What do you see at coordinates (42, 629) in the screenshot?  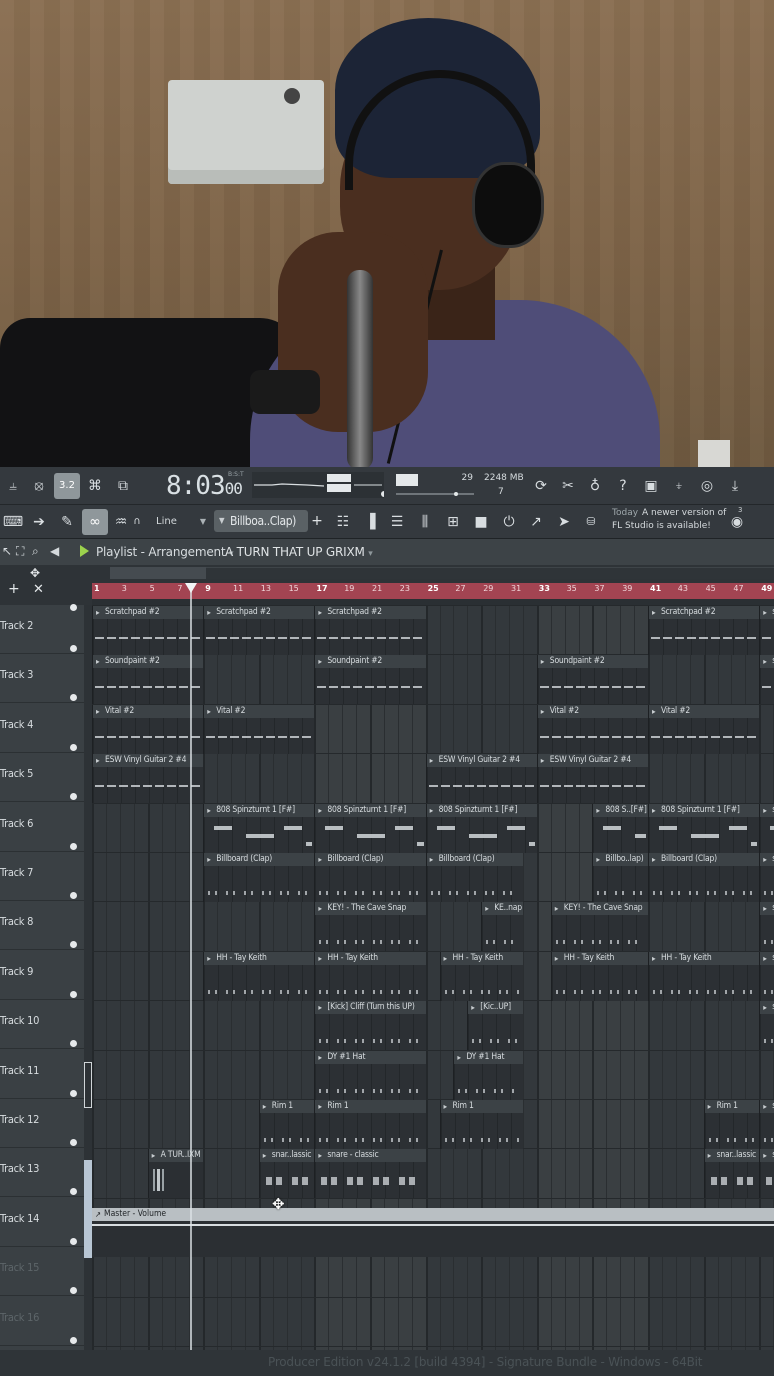 I see `track-header: Track 2` at bounding box center [42, 629].